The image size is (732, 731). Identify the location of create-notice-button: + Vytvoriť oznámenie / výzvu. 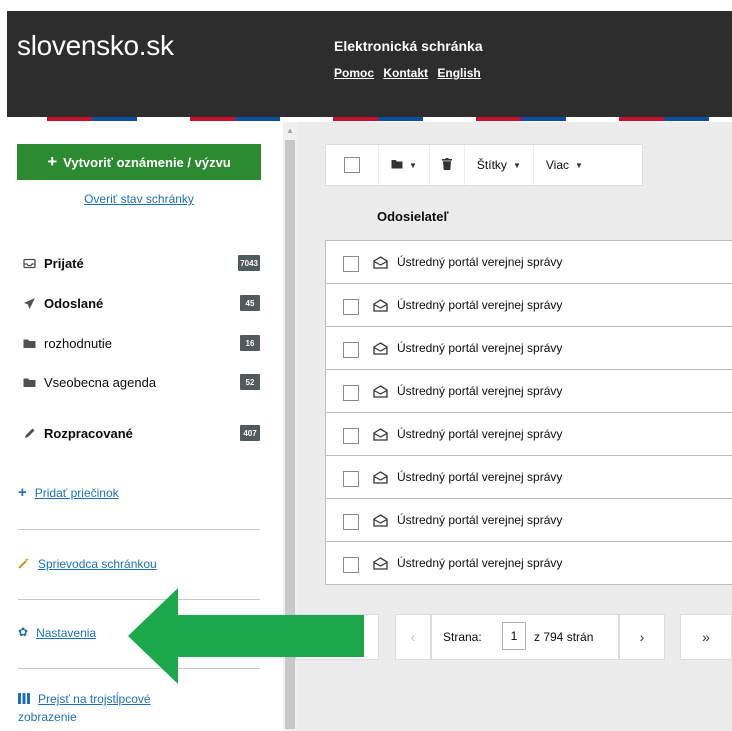
(139, 162).